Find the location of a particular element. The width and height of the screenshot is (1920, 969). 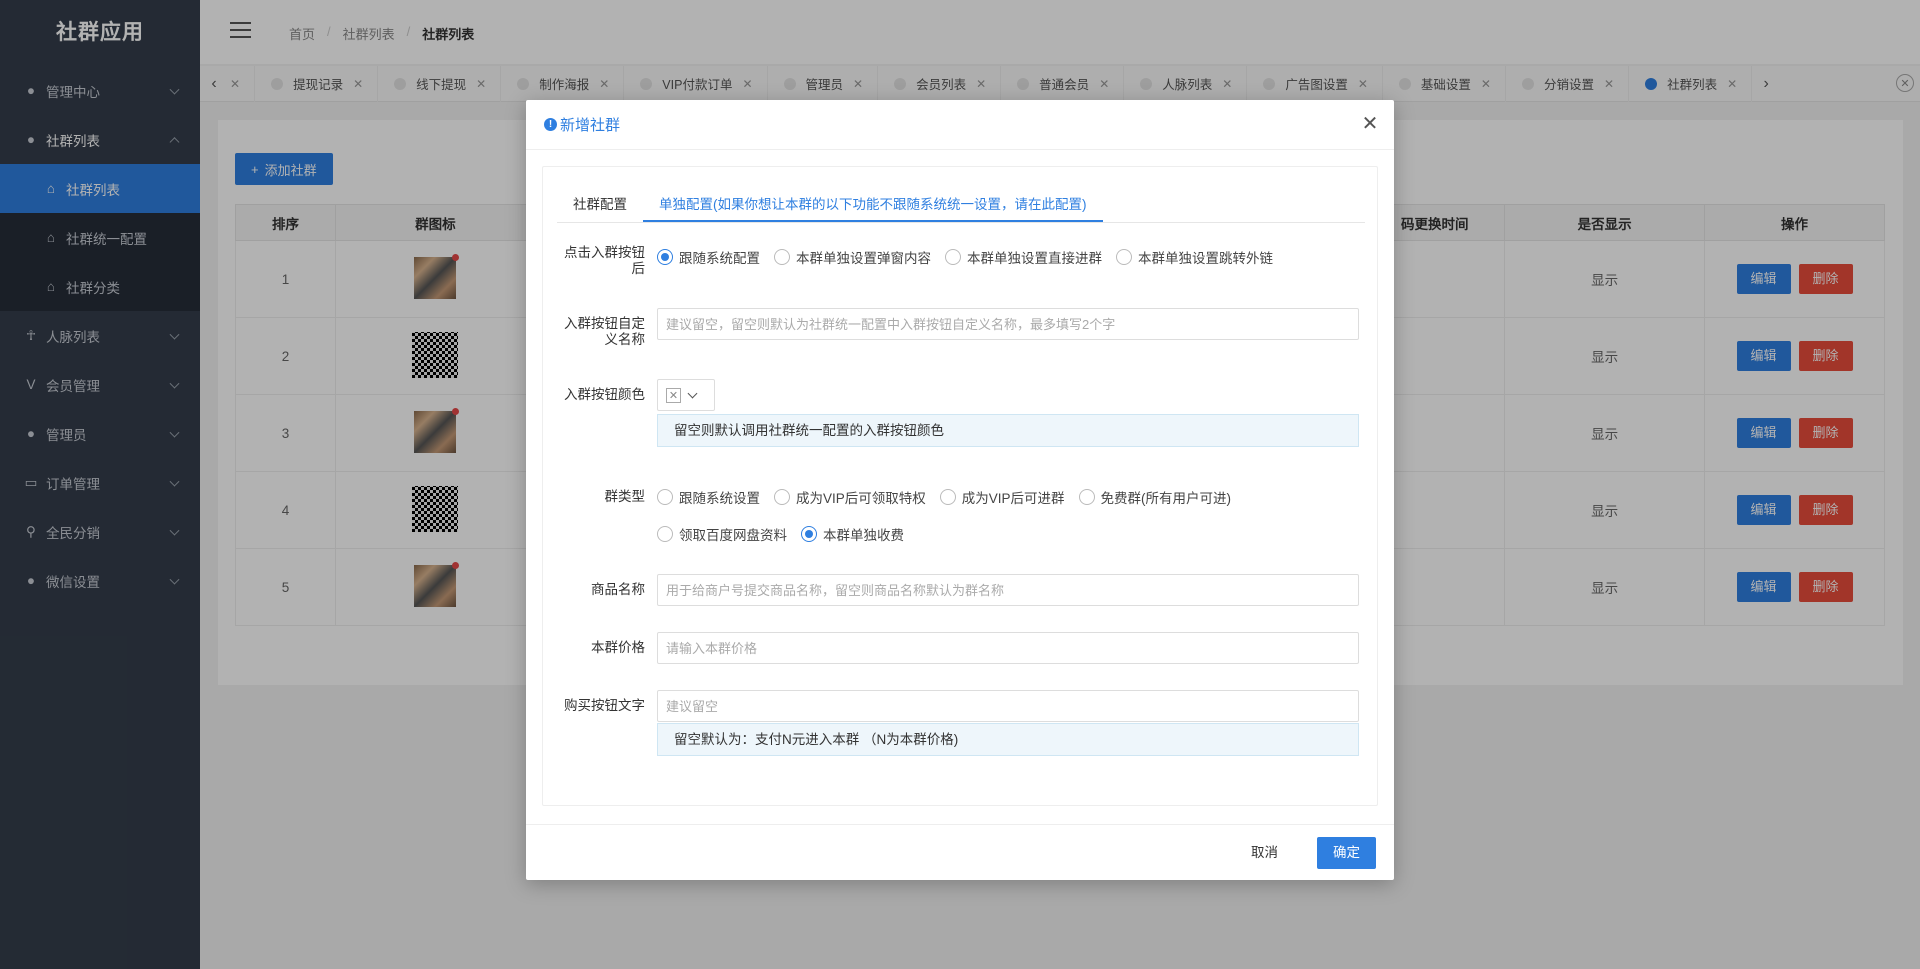

join-action-label: 点击入群按钮后 is located at coordinates (604, 260).